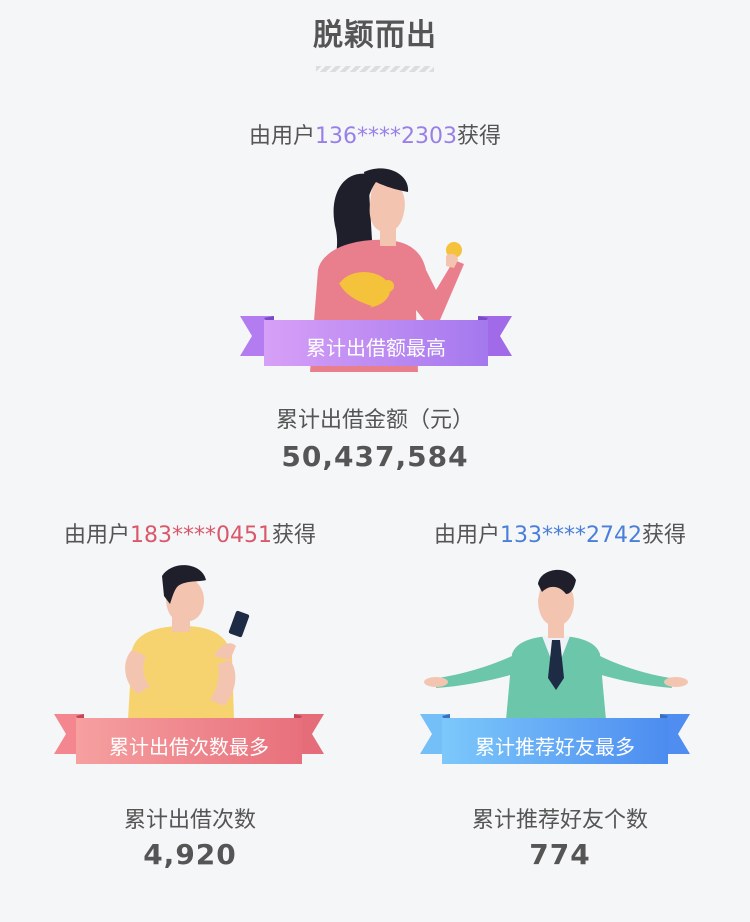 Image resolution: width=750 pixels, height=922 pixels. Describe the element at coordinates (571, 535) in the screenshot. I see `winner-phone: 133****2742` at that location.